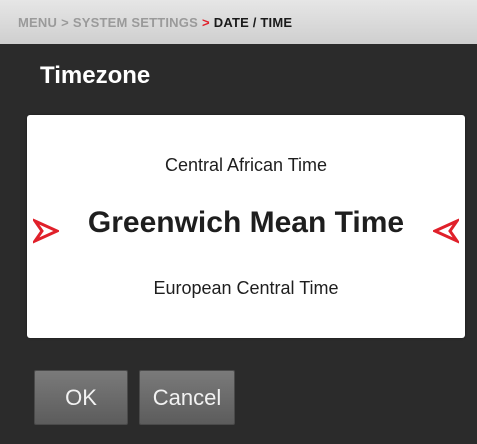 This screenshot has width=477, height=444. I want to click on breadcrumb-system-settings: SYSTEM SETTINGS, so click(135, 22).